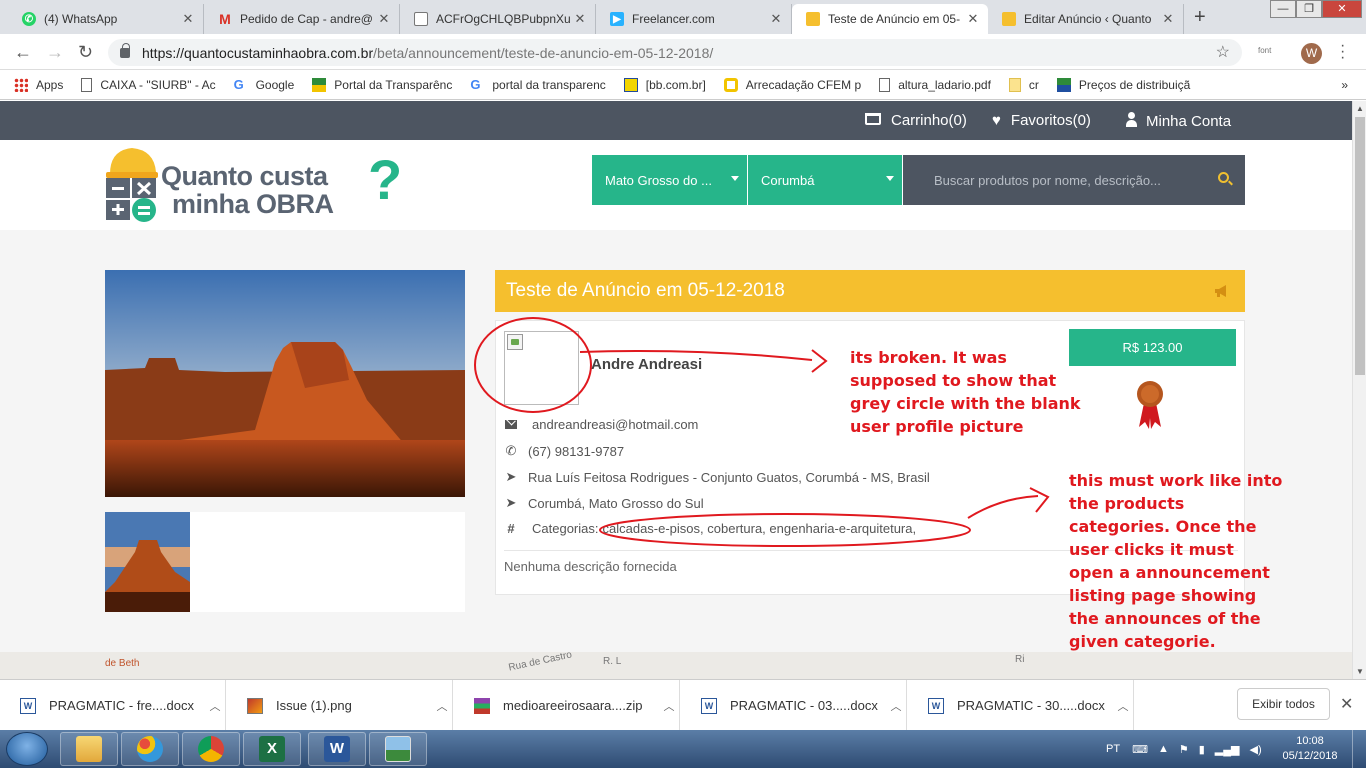 This screenshot has height=768, width=1366. I want to click on language-indicator: PT, so click(1113, 749).